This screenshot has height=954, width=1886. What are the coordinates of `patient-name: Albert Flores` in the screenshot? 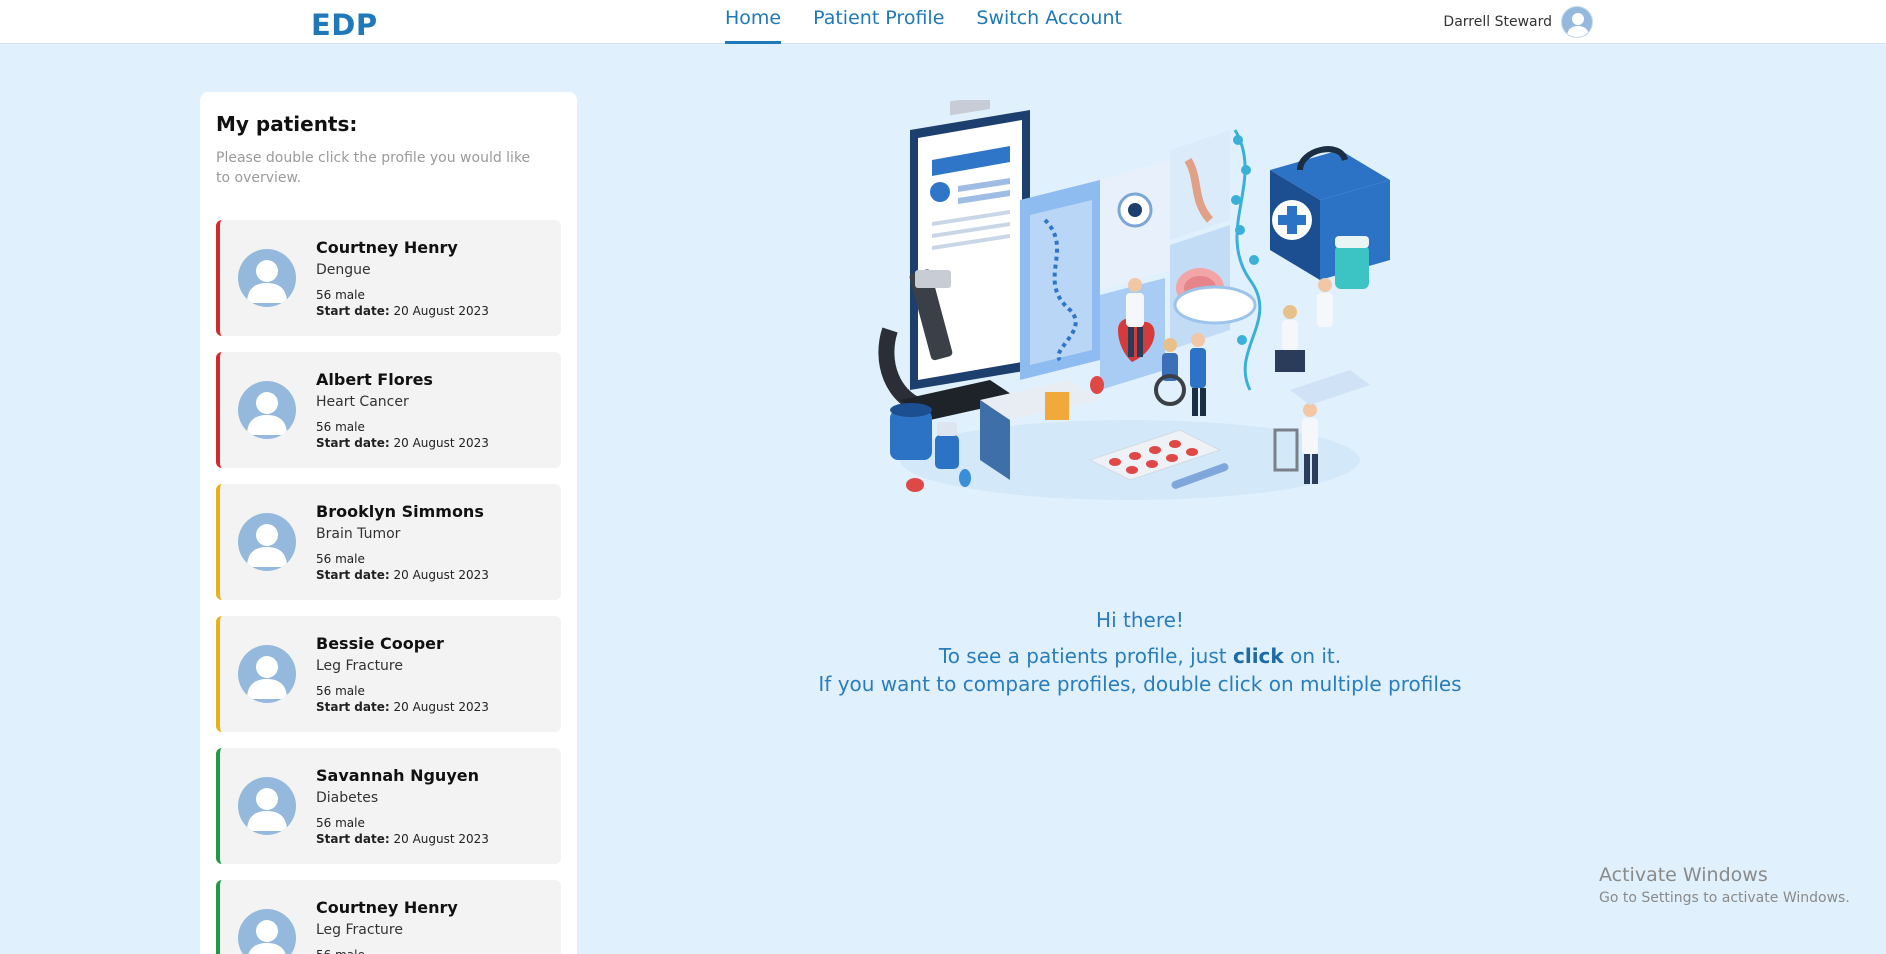 It's located at (374, 379).